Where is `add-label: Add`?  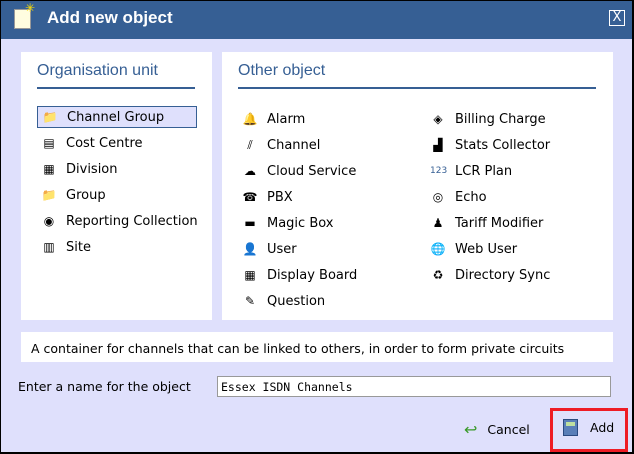
add-label: Add is located at coordinates (602, 427).